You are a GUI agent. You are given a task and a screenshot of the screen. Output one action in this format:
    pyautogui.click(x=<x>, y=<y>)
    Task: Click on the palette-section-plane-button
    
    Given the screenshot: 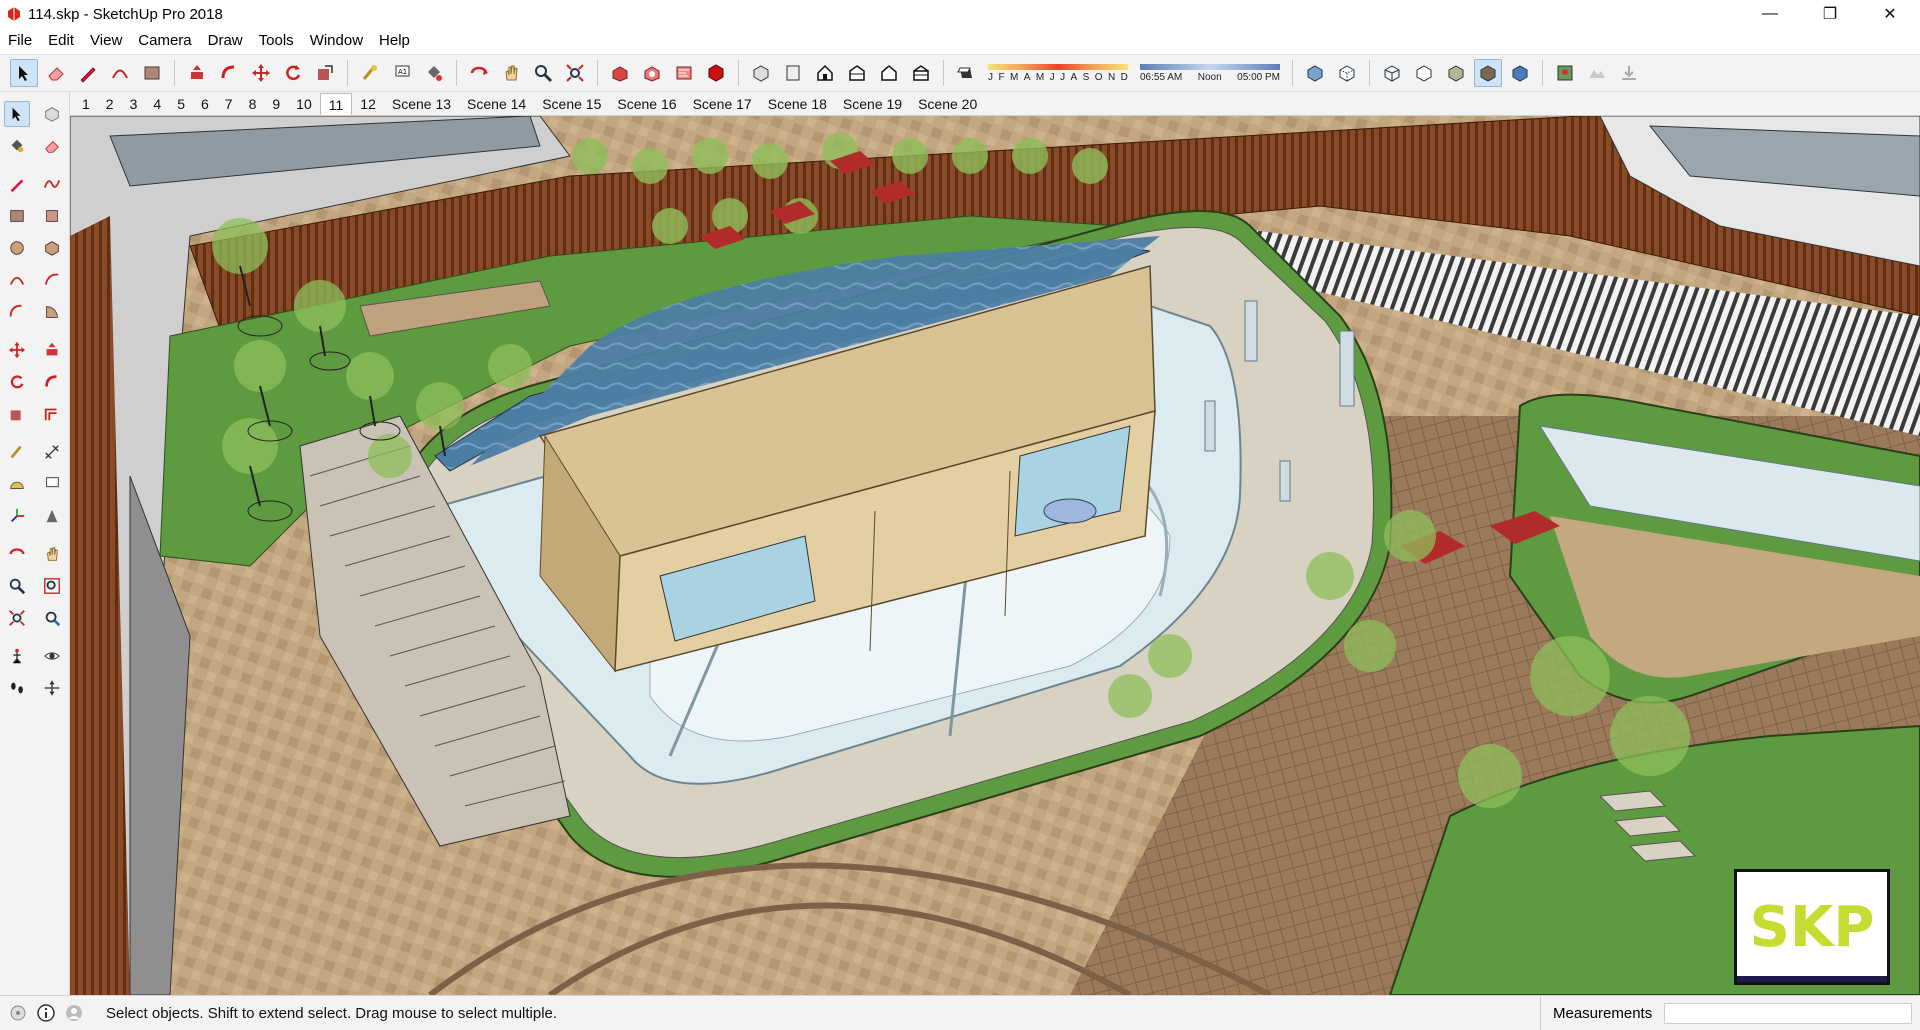 What is the action you would take?
    pyautogui.click(x=52, y=688)
    